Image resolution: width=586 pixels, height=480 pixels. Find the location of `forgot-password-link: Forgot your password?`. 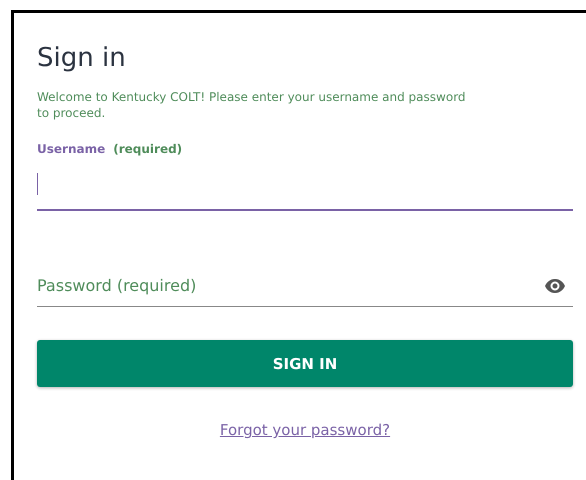

forgot-password-link: Forgot your password? is located at coordinates (305, 430).